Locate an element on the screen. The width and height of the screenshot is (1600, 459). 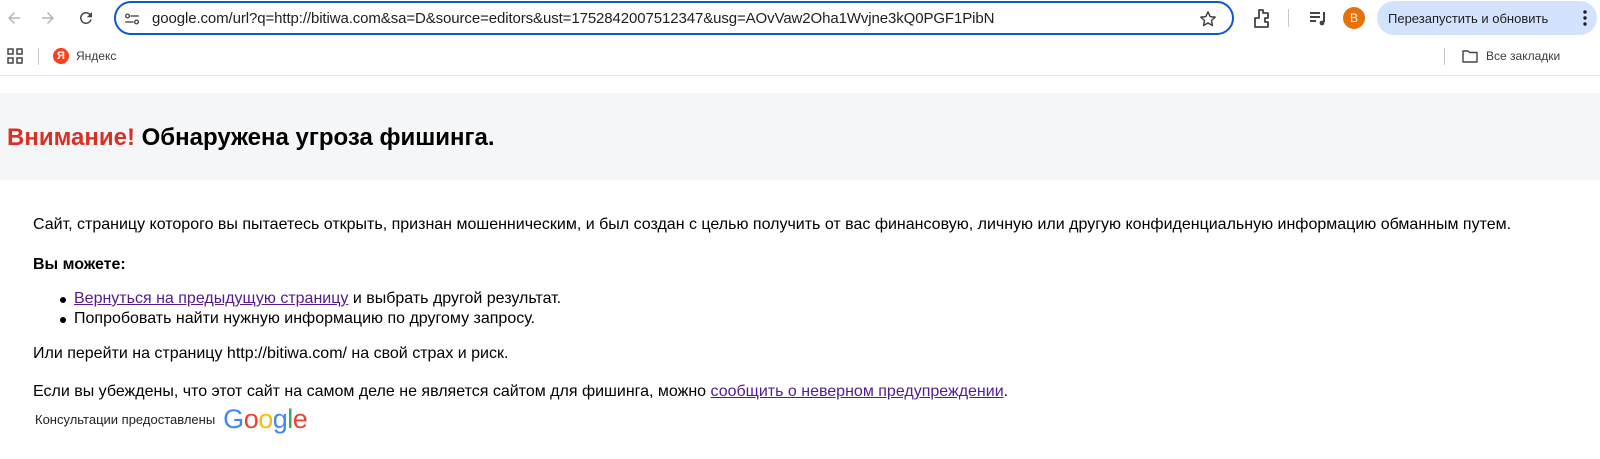
attention-label: Внимание! is located at coordinates (71, 137).